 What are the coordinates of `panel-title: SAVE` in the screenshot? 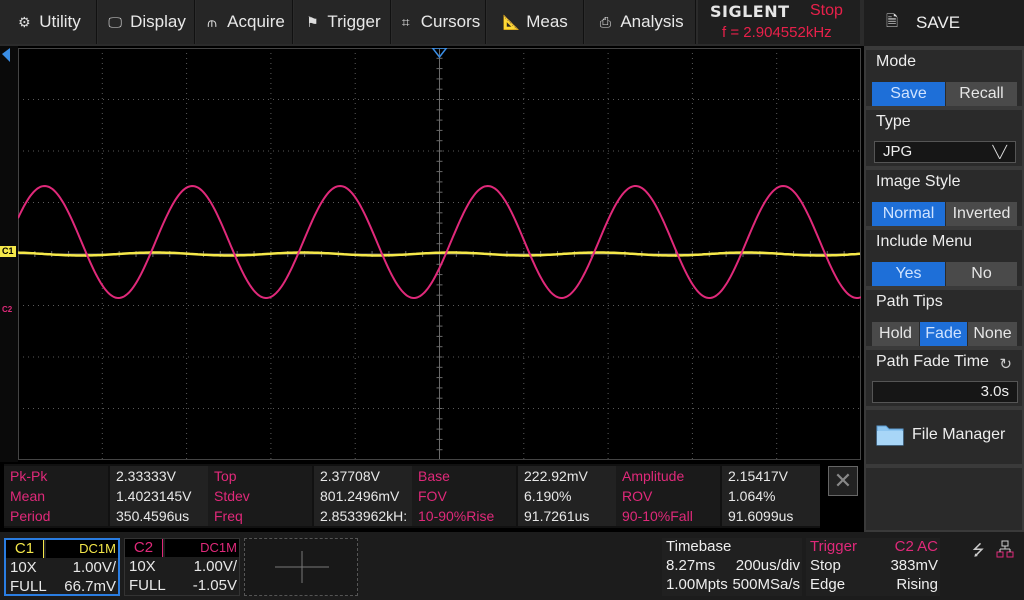 It's located at (938, 22).